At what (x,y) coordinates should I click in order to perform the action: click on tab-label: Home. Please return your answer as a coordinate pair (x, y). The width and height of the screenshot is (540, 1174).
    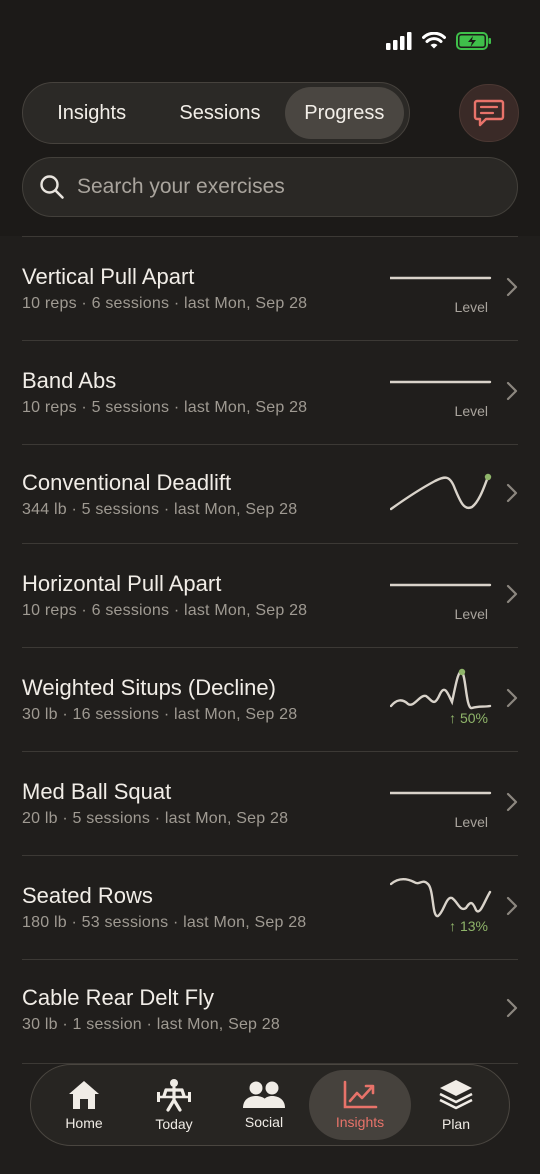
    Looking at the image, I should click on (84, 1123).